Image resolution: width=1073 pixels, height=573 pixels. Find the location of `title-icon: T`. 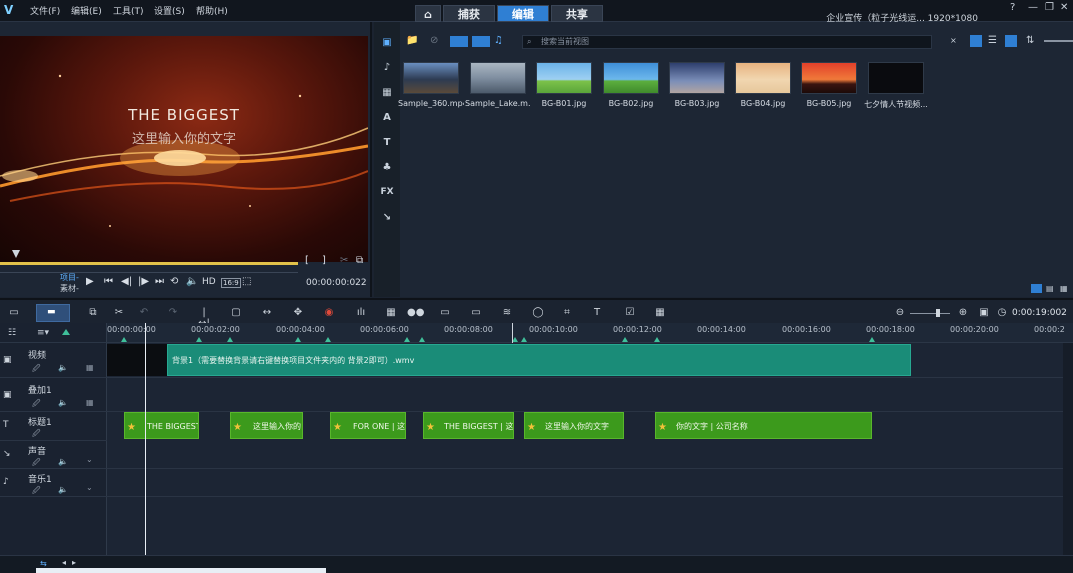

title-icon: T is located at coordinates (387, 144).